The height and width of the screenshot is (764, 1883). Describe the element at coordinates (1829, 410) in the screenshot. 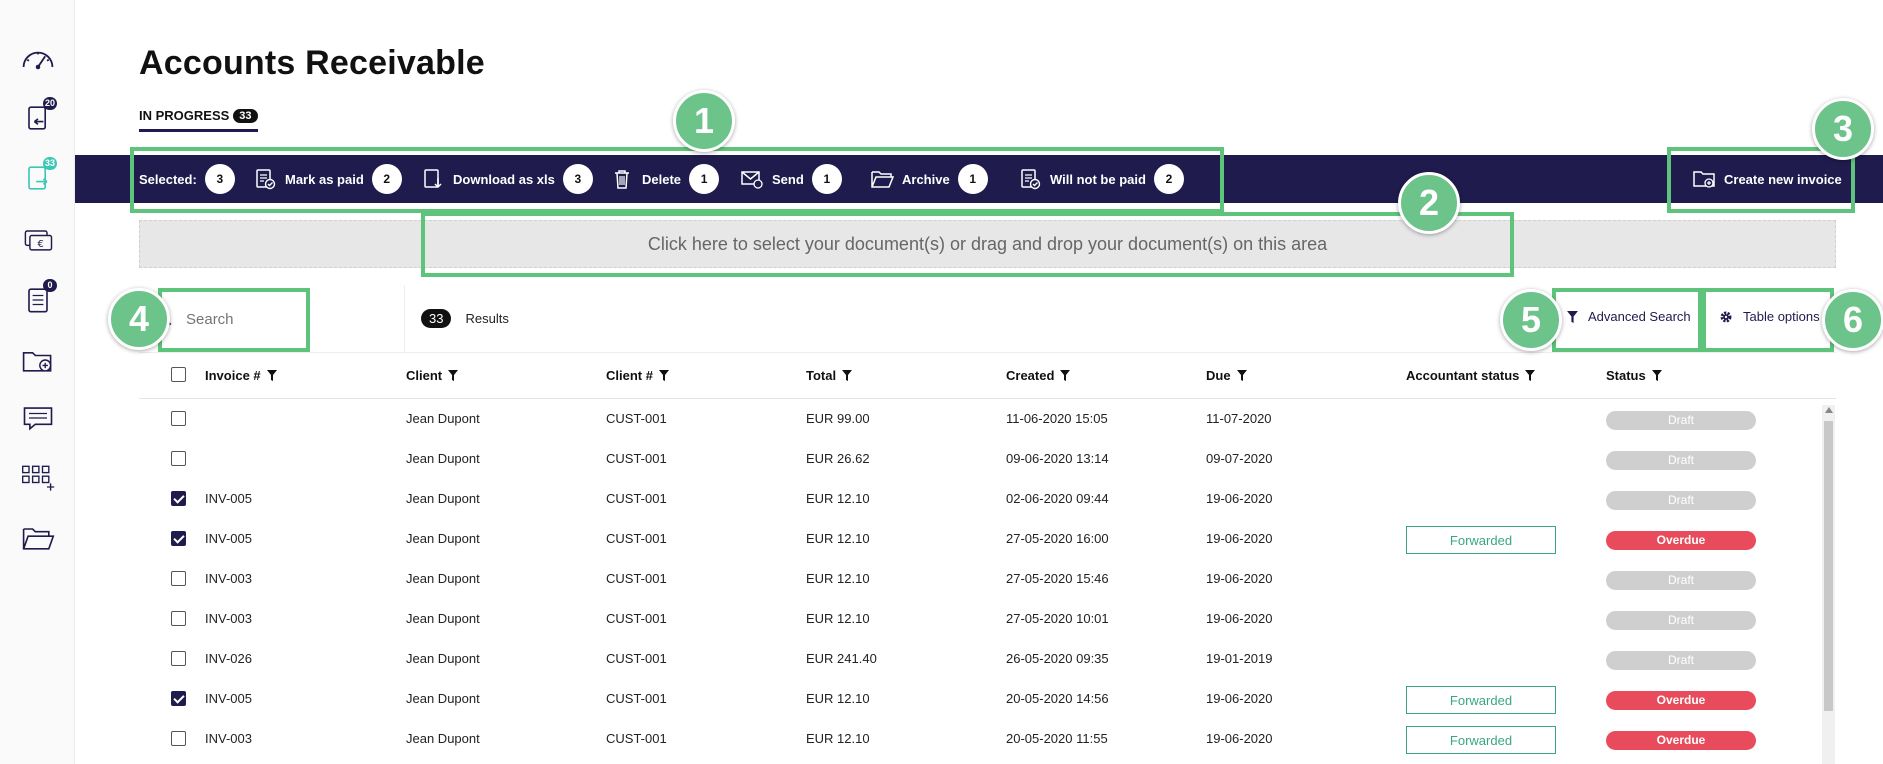

I see `scroll-up-arrow-icon` at that location.